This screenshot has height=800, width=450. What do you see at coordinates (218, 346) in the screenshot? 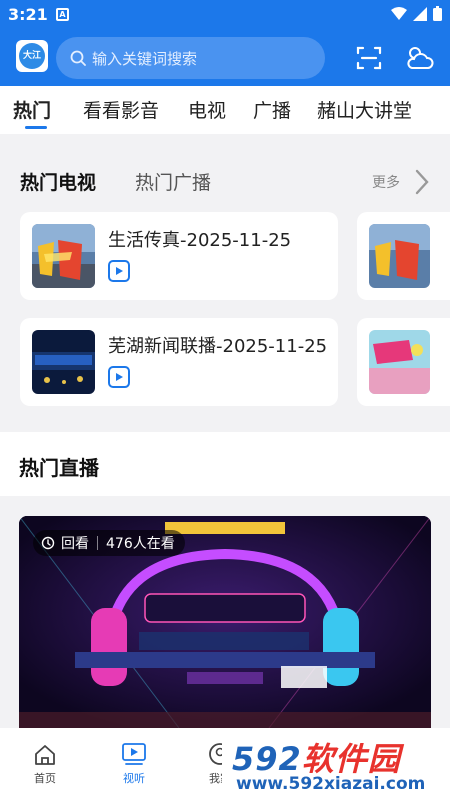
I see `program-title: 芜湖新闻联播-2025-11-25` at bounding box center [218, 346].